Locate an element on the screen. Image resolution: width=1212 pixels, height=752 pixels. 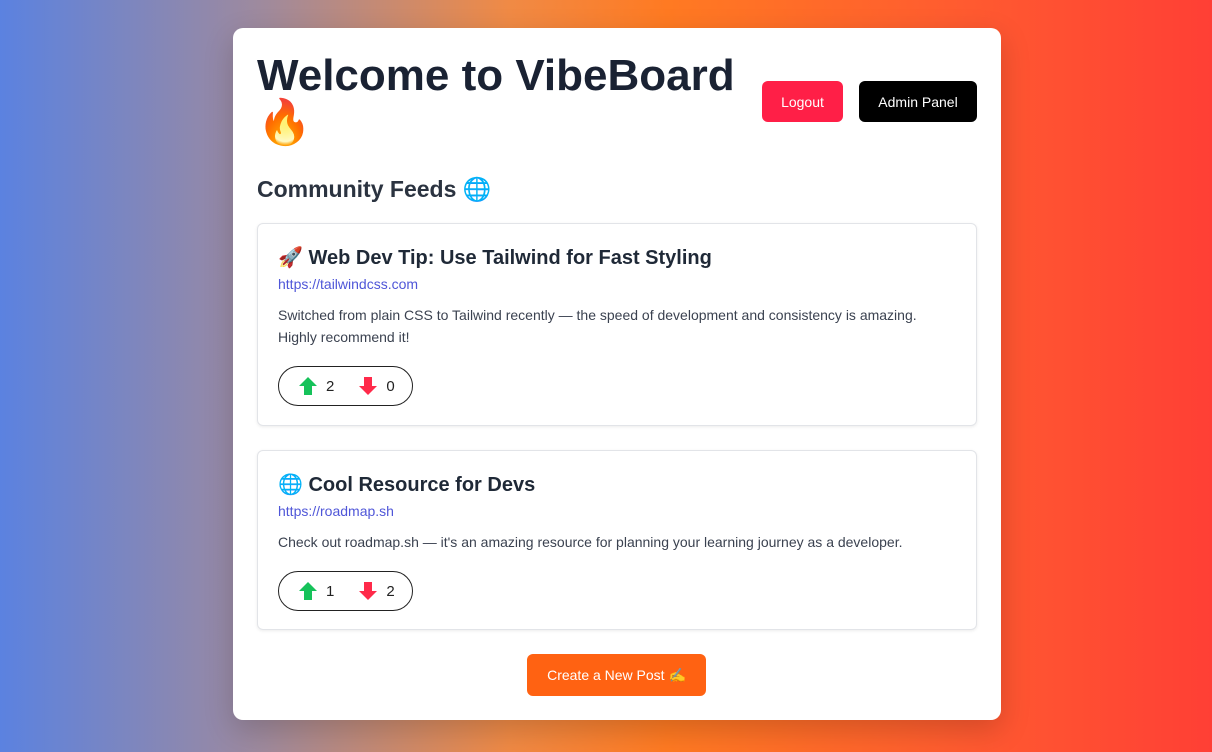
header-actions: Logout Admin Panel is located at coordinates (869, 101).